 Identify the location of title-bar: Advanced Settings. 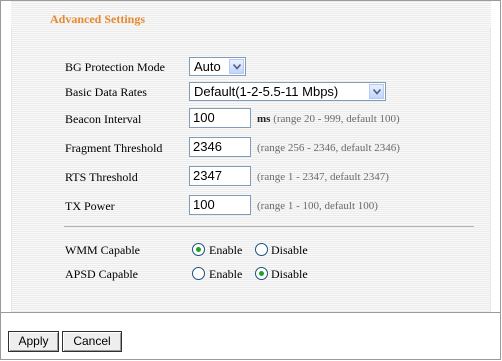
(251, 15).